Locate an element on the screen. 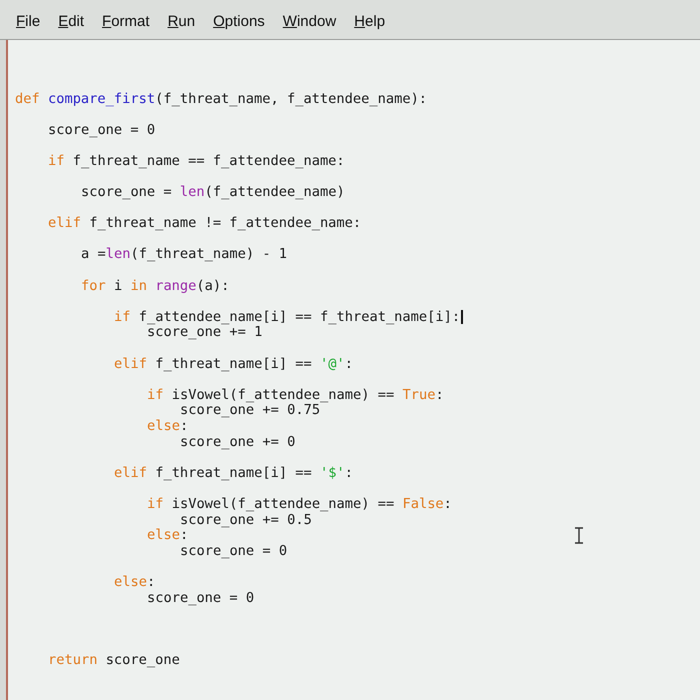  code-line: score_one = len(f_attendee_name) is located at coordinates (213, 192).